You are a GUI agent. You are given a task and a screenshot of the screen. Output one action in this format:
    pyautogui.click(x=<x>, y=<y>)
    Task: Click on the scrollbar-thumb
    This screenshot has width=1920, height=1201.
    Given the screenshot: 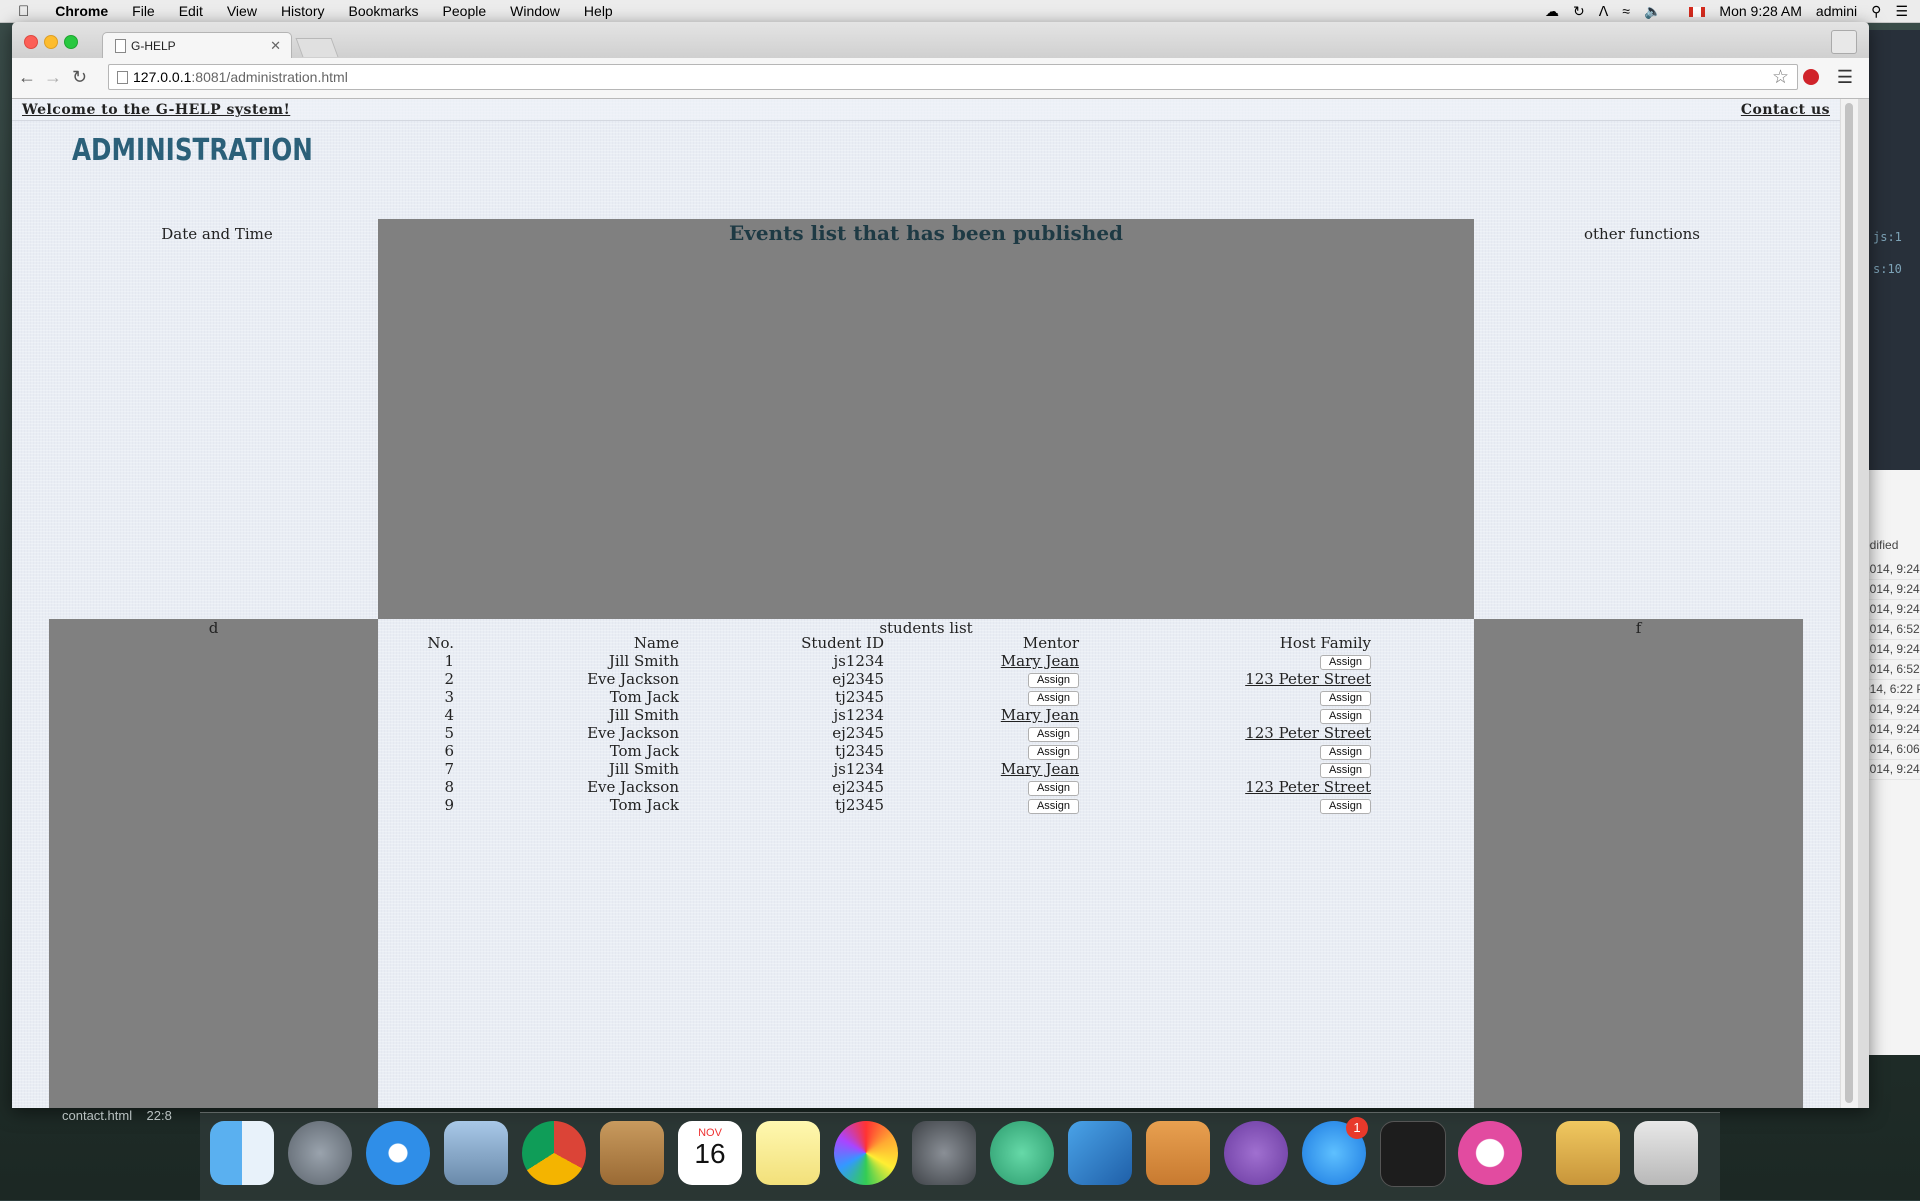 What is the action you would take?
    pyautogui.click(x=1849, y=603)
    